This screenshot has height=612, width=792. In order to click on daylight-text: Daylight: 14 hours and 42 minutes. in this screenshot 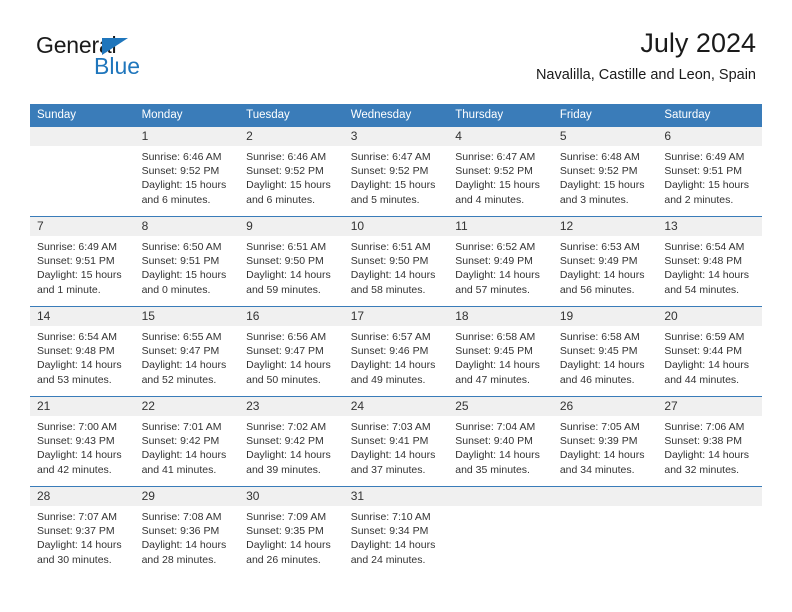, I will do `click(79, 462)`.